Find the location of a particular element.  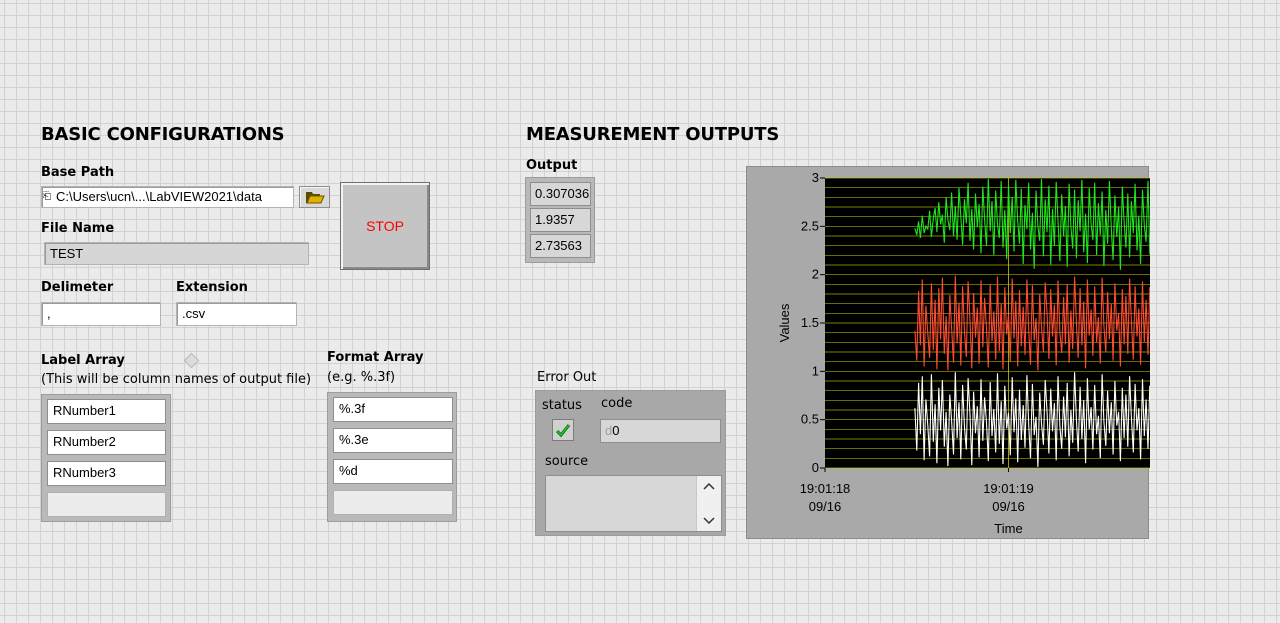

source-label: source is located at coordinates (567, 461).